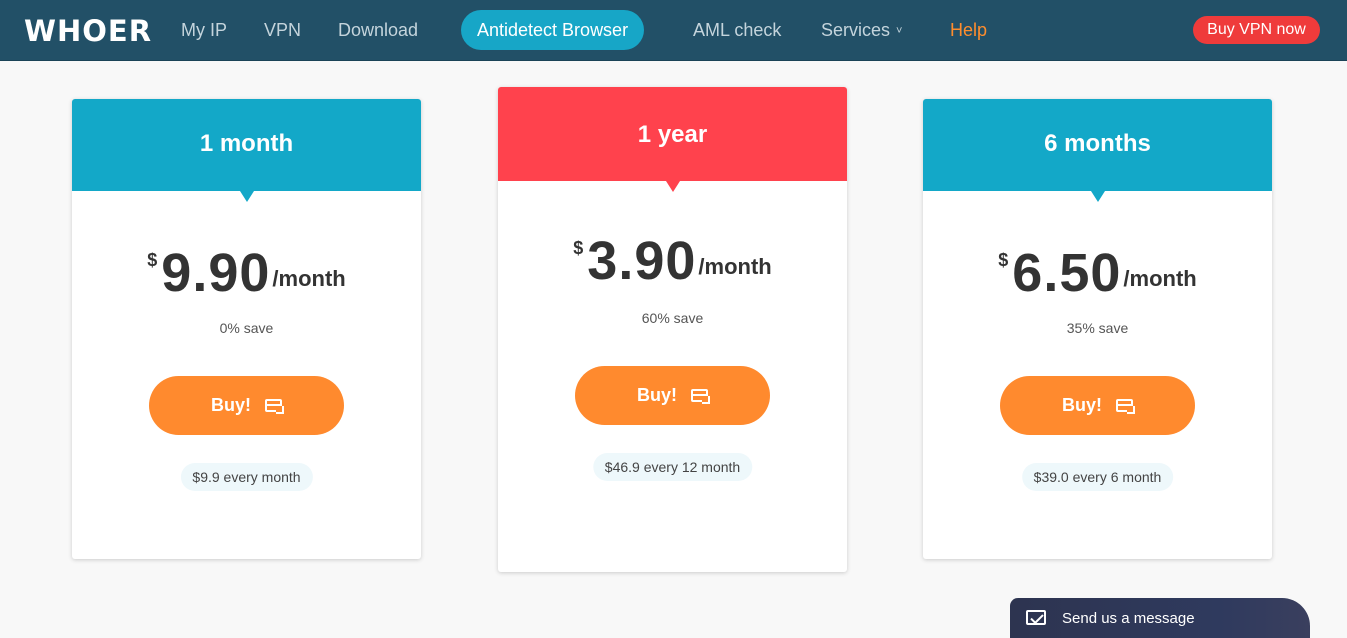 This screenshot has width=1347, height=638. I want to click on save-percent: 60% save, so click(672, 318).